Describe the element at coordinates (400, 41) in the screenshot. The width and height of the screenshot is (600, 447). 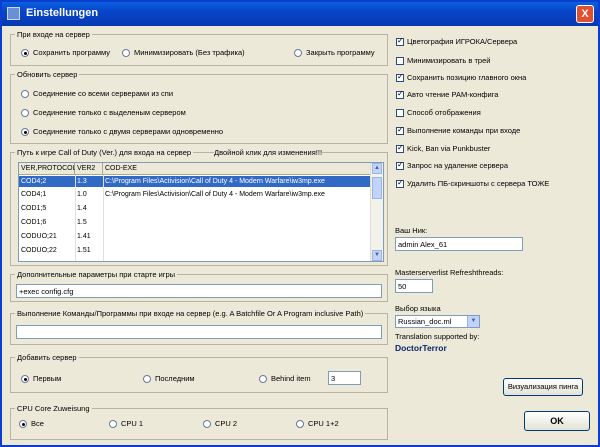
I see `checkbox-colors` at that location.